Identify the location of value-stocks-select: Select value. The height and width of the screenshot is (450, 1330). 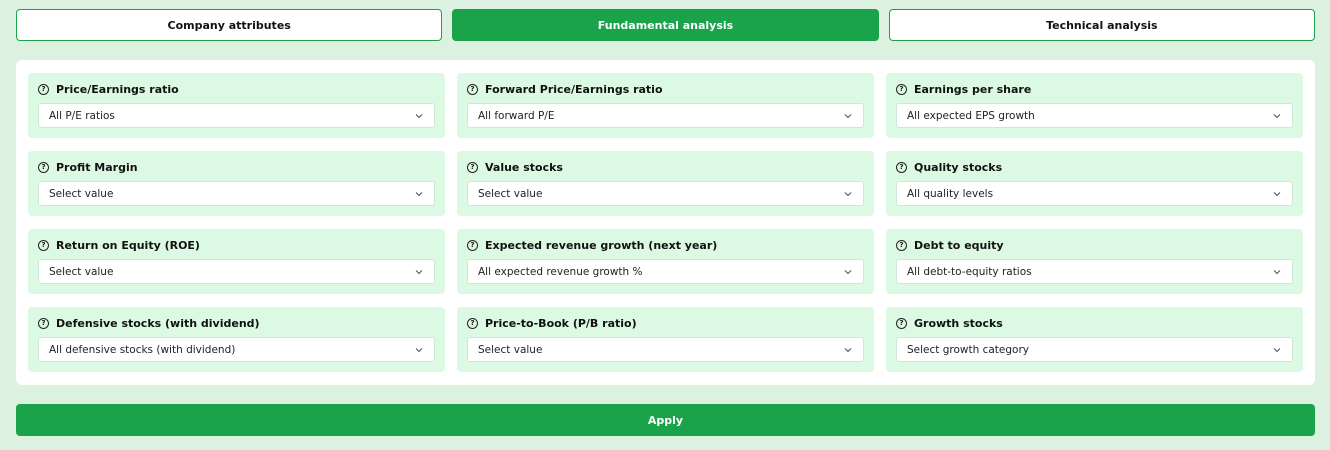
(665, 193).